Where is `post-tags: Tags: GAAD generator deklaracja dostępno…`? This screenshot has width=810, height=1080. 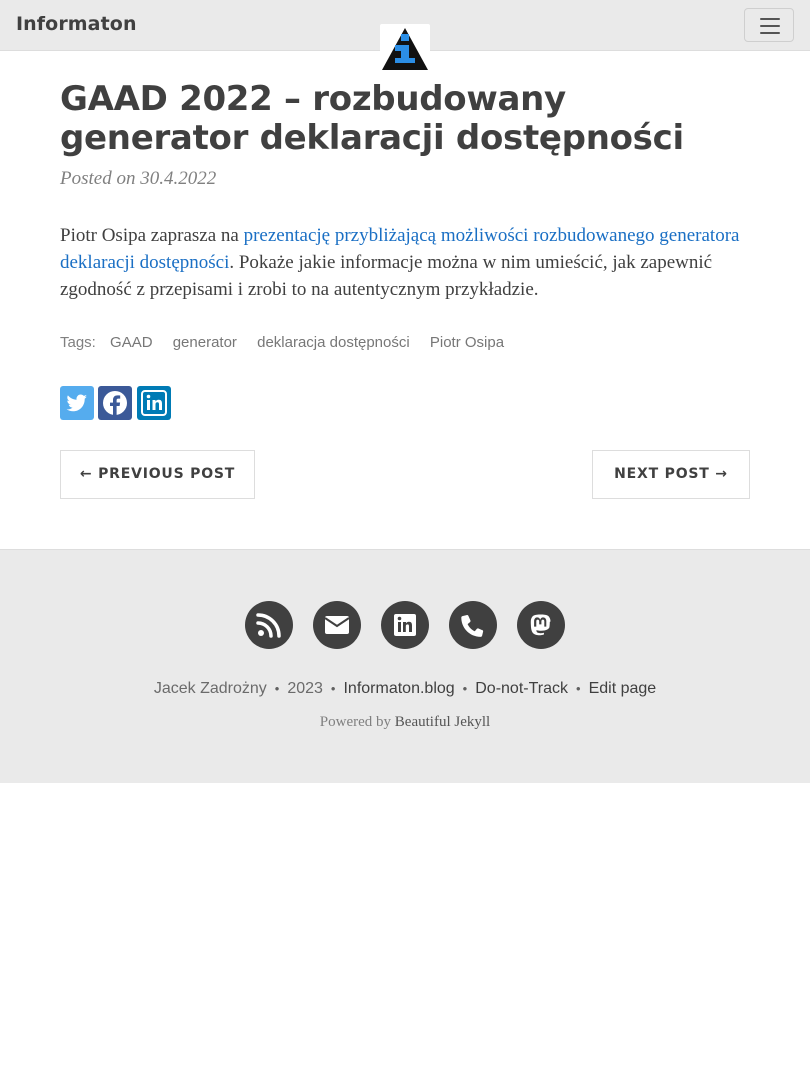 post-tags: Tags: GAAD generator deklaracja dostępno… is located at coordinates (290, 342).